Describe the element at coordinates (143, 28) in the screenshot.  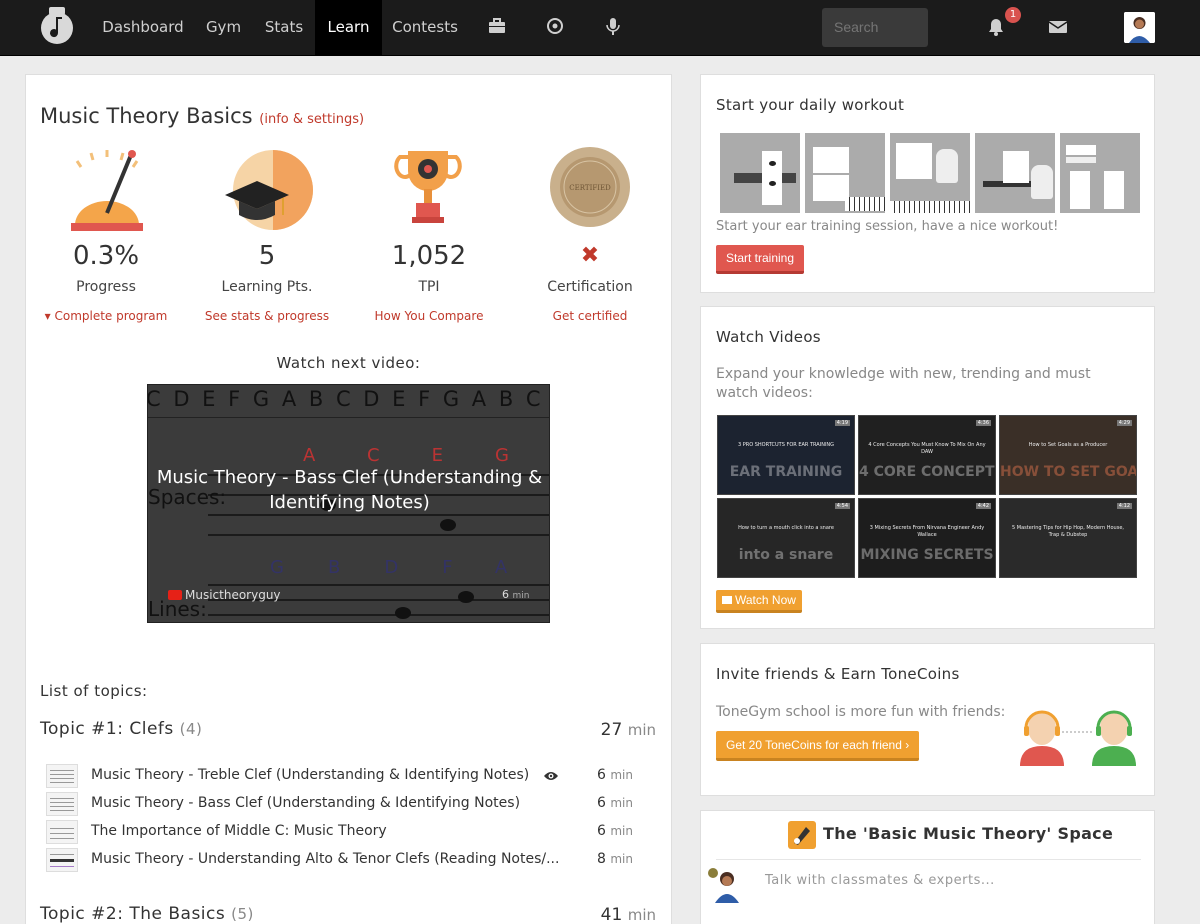
I see `nav-dashboard: Dashboard` at that location.